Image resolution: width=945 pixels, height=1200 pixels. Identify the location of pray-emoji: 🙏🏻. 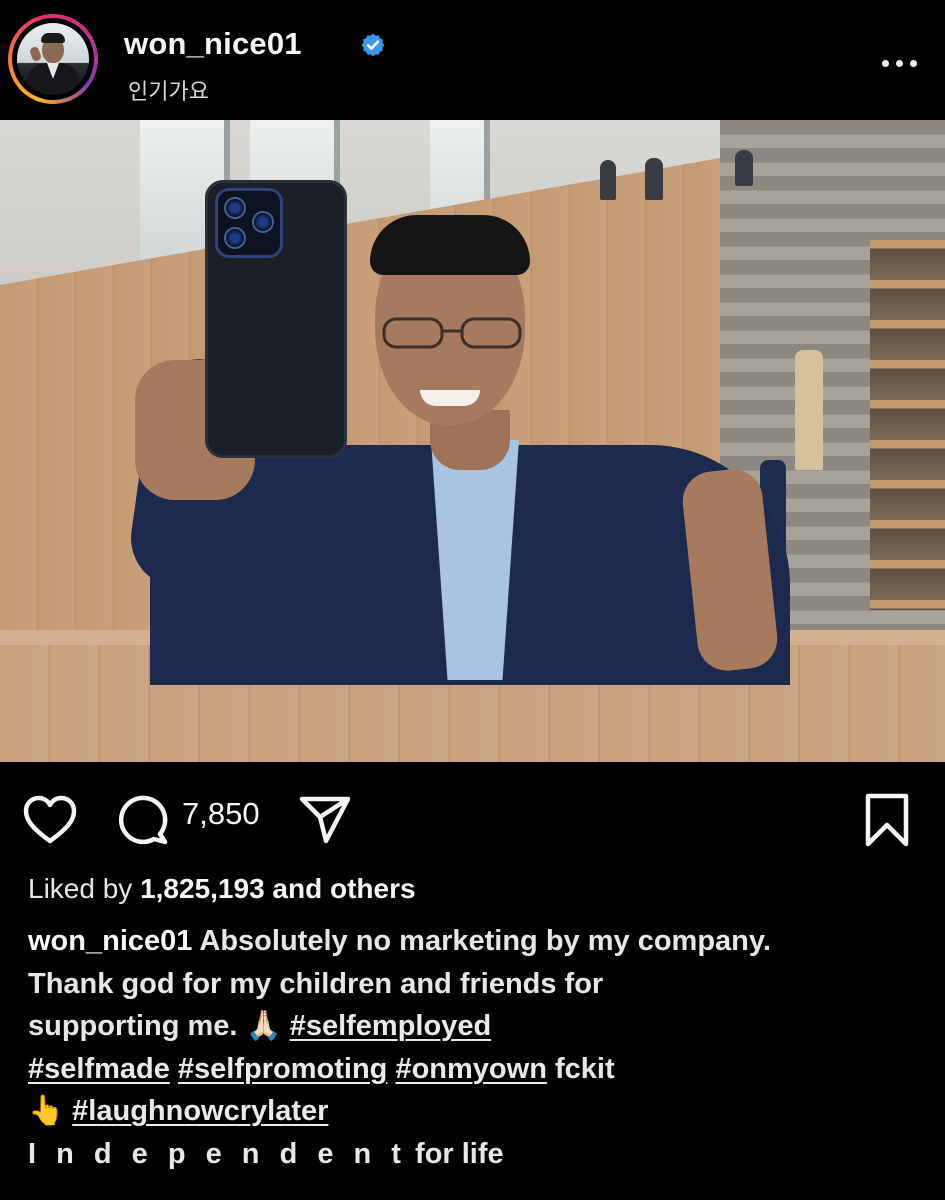
(263, 1026).